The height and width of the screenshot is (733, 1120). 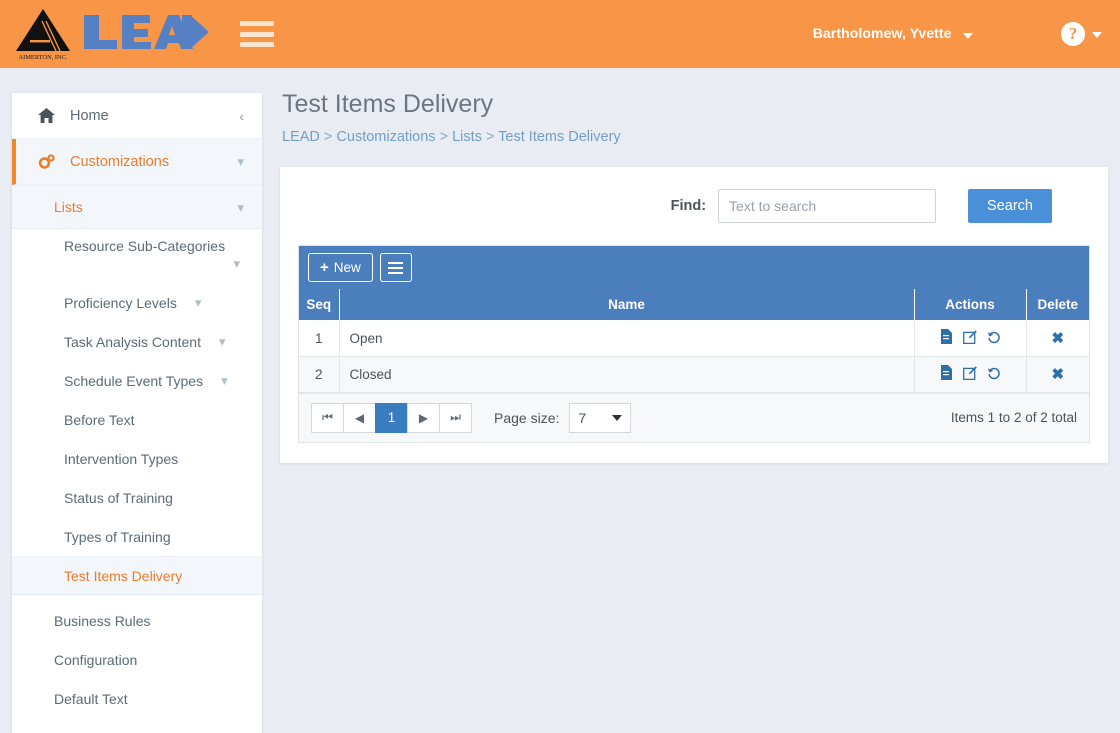 I want to click on table-body: 1 Open ✖ 2 Closed ✖, so click(x=694, y=356).